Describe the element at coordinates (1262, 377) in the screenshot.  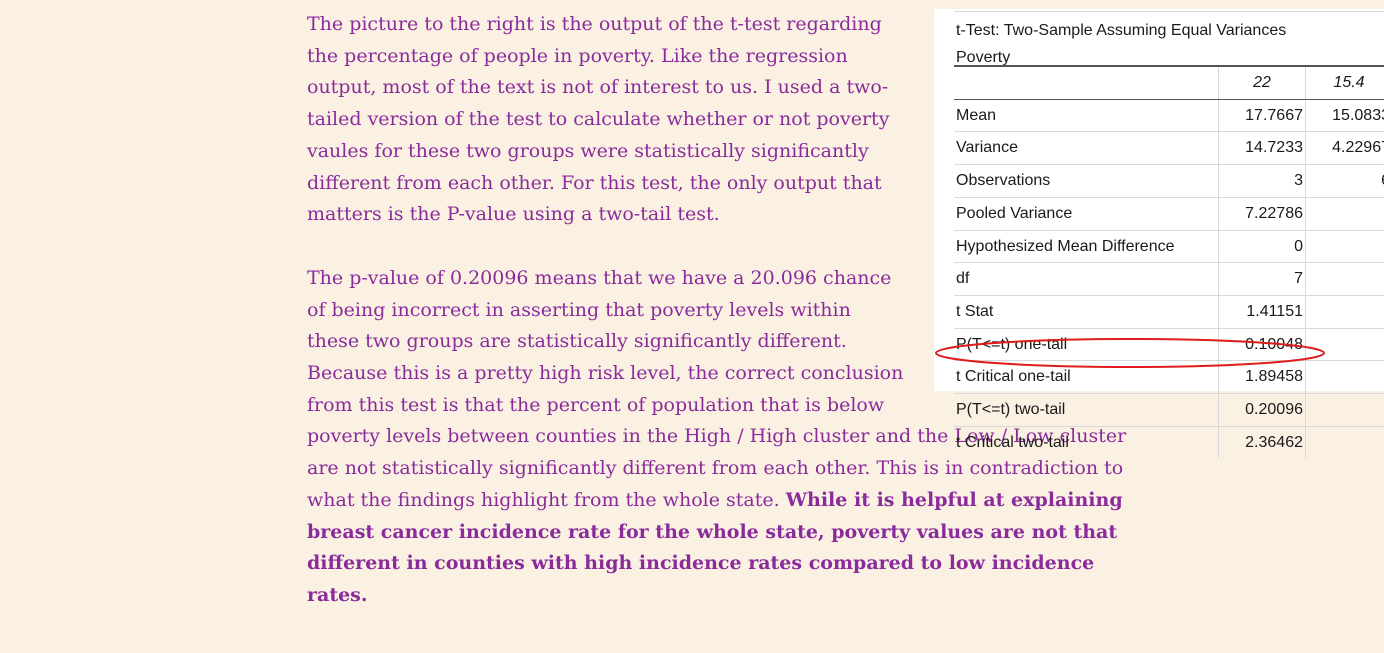
I see `row-value-1: 1.89458` at that location.